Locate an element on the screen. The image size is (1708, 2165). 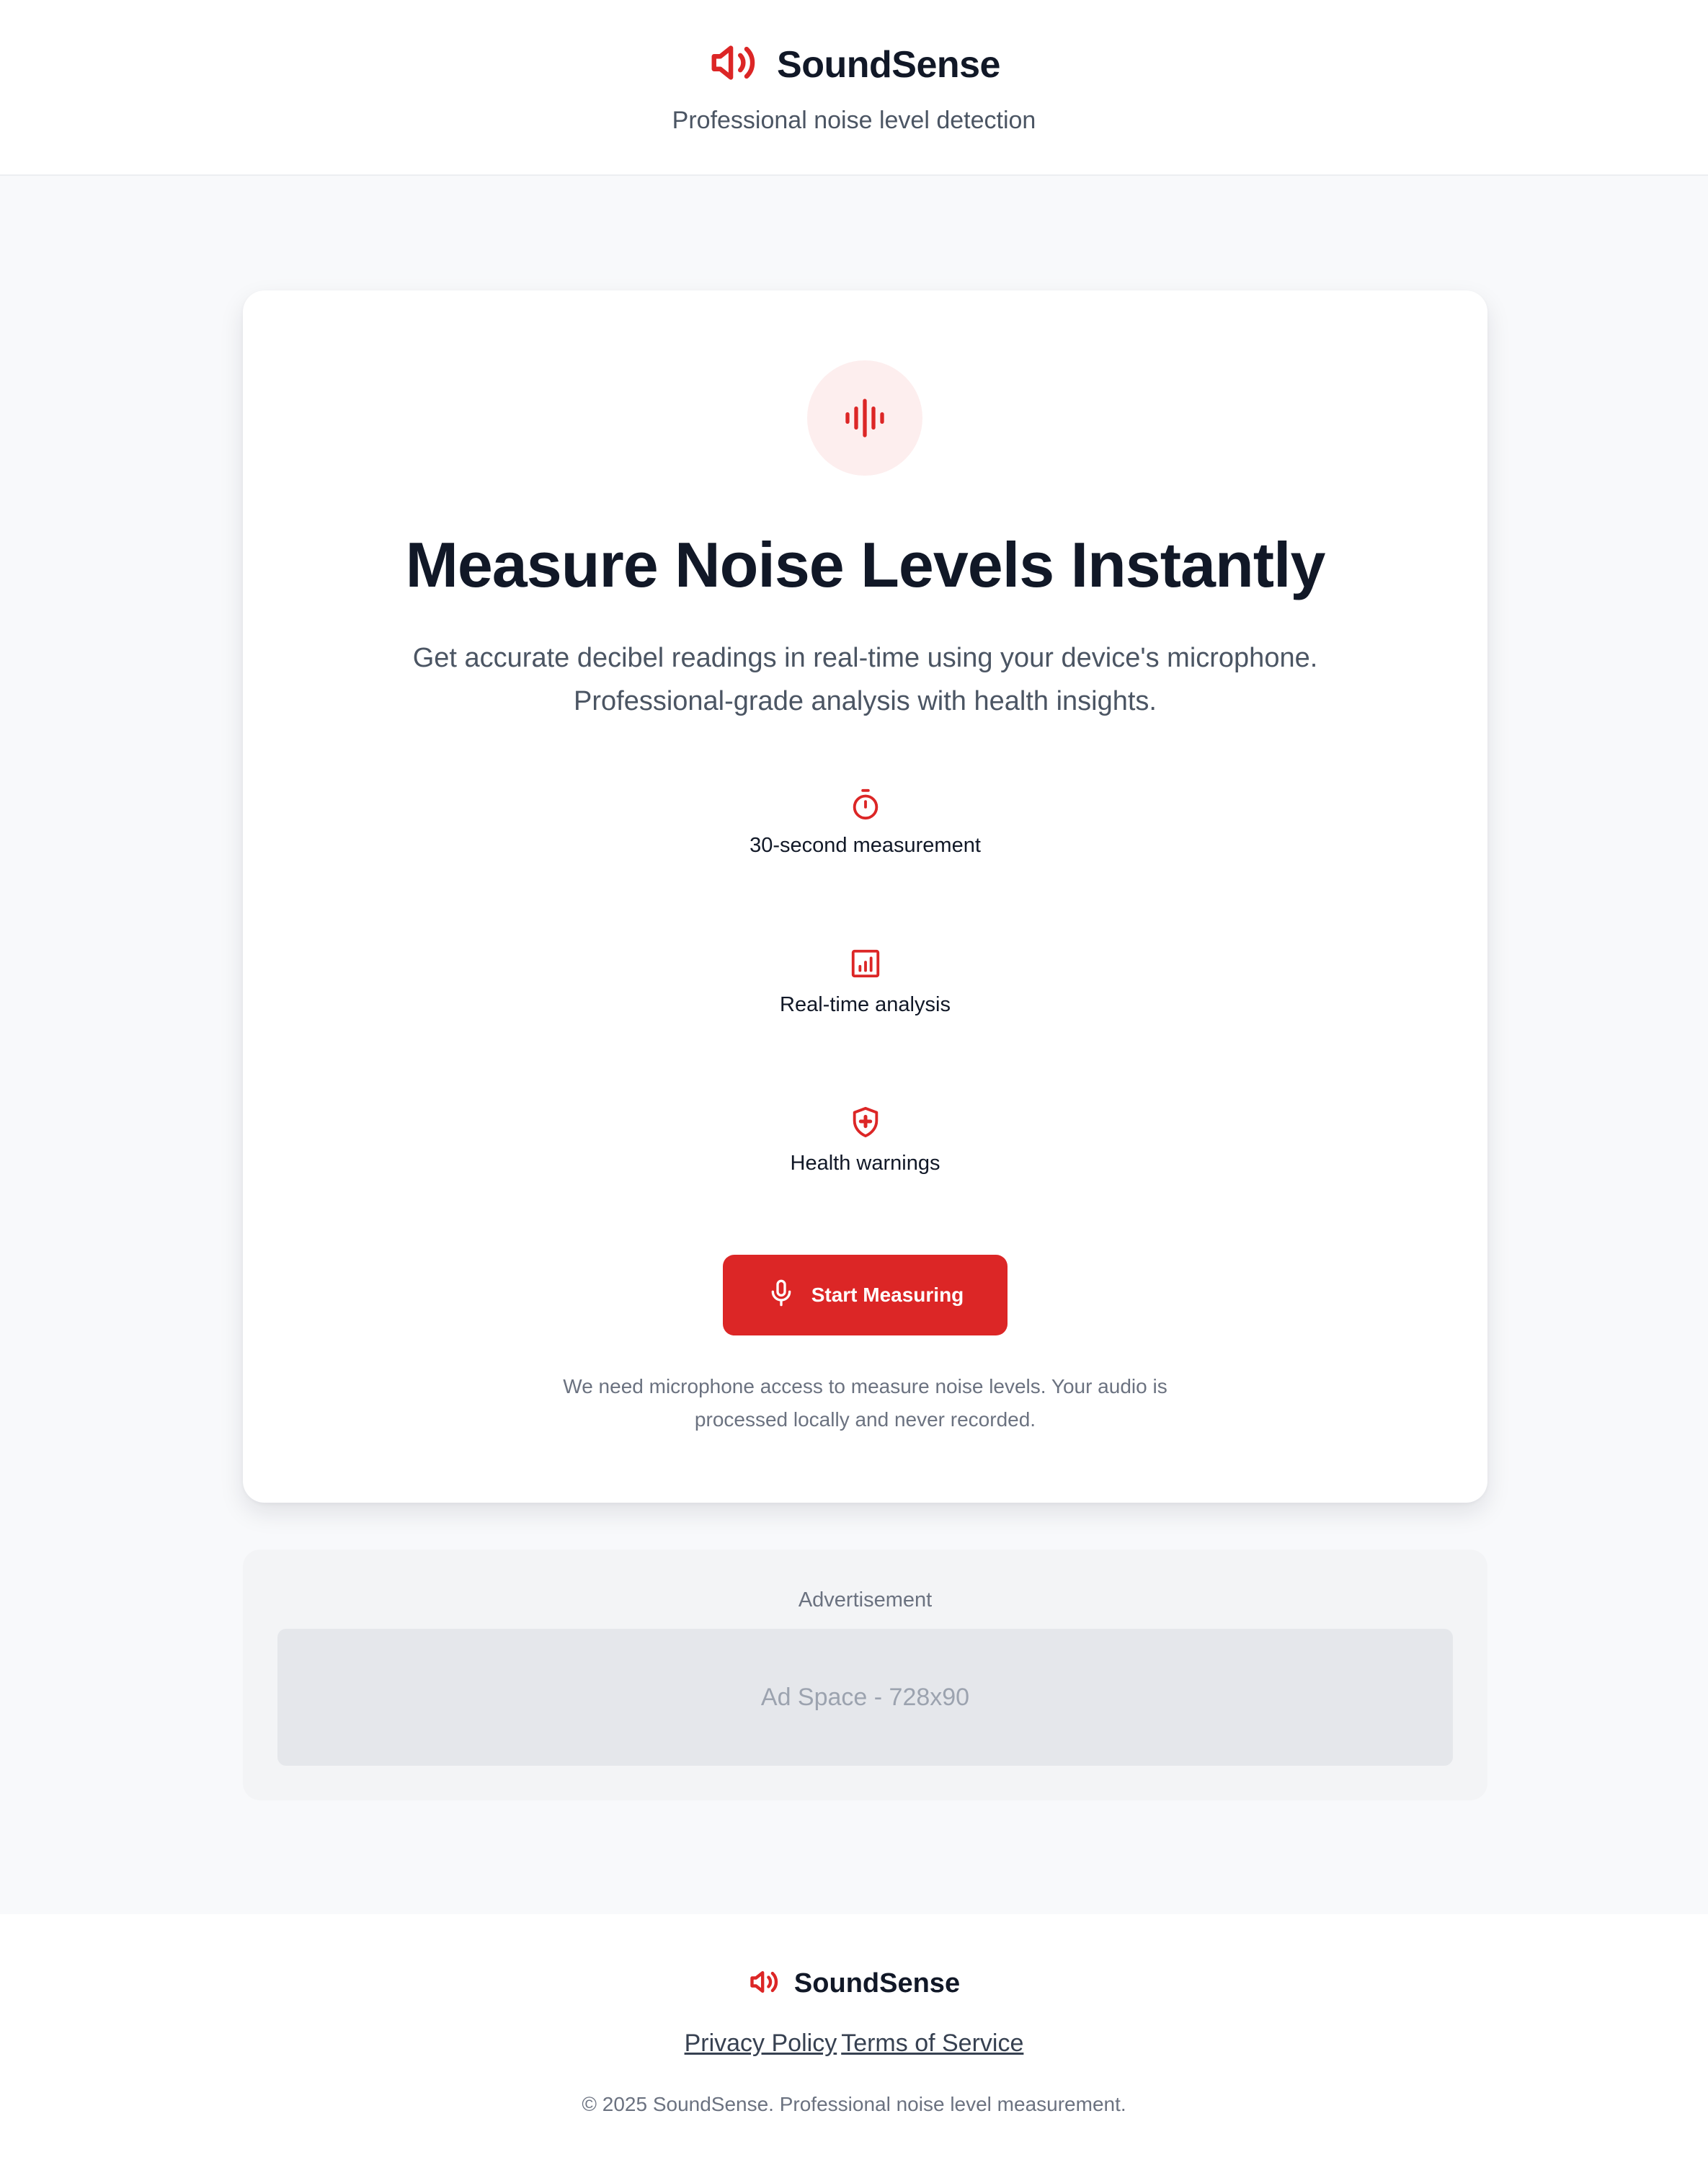
footer-brand: SoundSense is located at coordinates (854, 1983).